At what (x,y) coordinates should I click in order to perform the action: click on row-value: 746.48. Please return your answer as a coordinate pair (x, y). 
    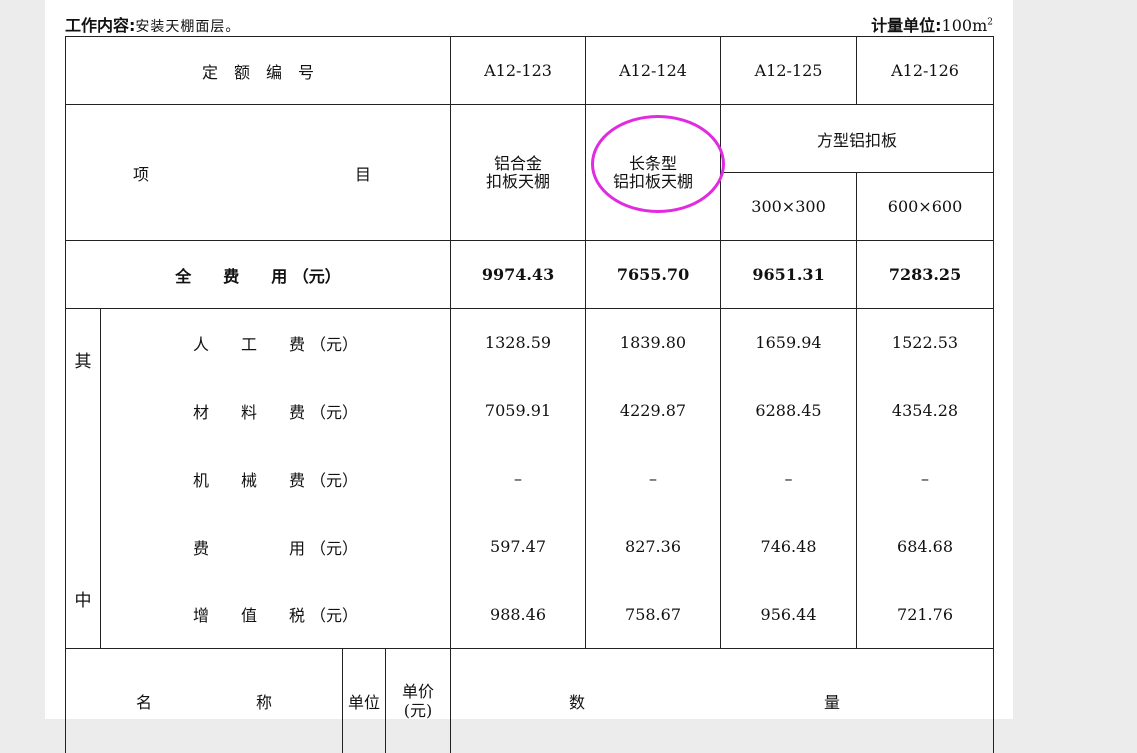
    Looking at the image, I should click on (789, 546).